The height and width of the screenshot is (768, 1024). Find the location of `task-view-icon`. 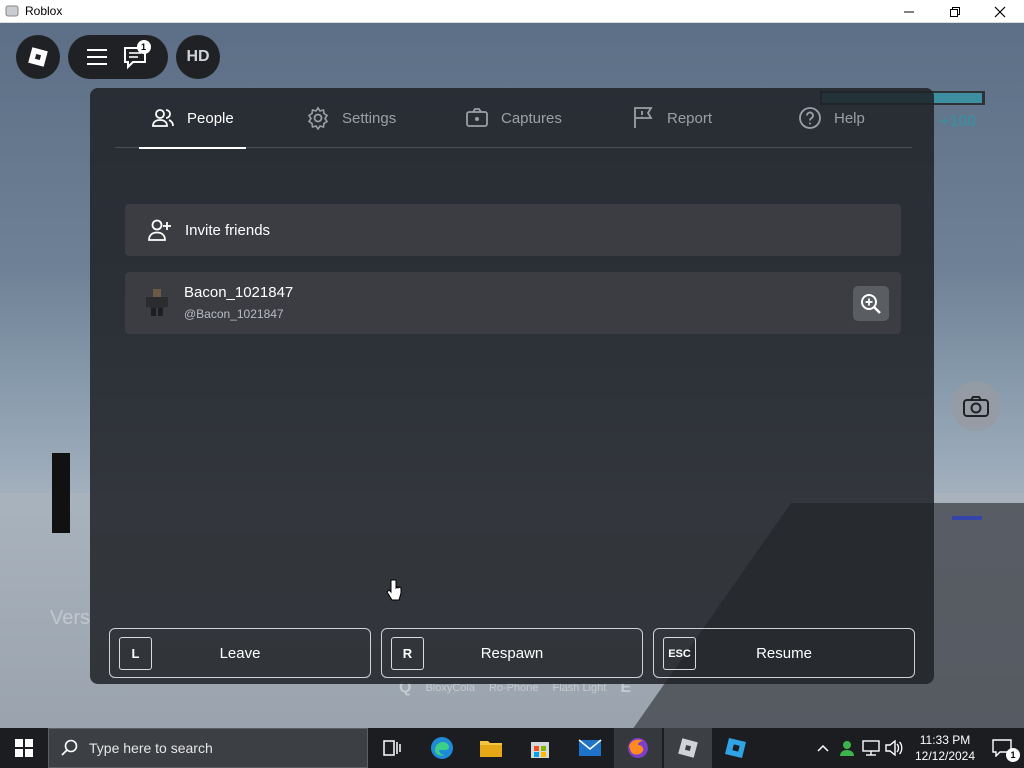

task-view-icon is located at coordinates (392, 748).